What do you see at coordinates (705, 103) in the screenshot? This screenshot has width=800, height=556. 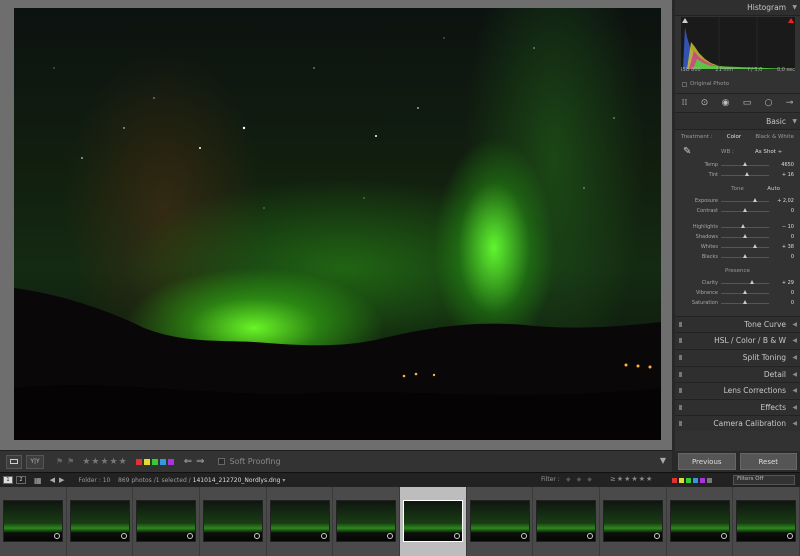 I see `spot-removal-icon: ⊙` at bounding box center [705, 103].